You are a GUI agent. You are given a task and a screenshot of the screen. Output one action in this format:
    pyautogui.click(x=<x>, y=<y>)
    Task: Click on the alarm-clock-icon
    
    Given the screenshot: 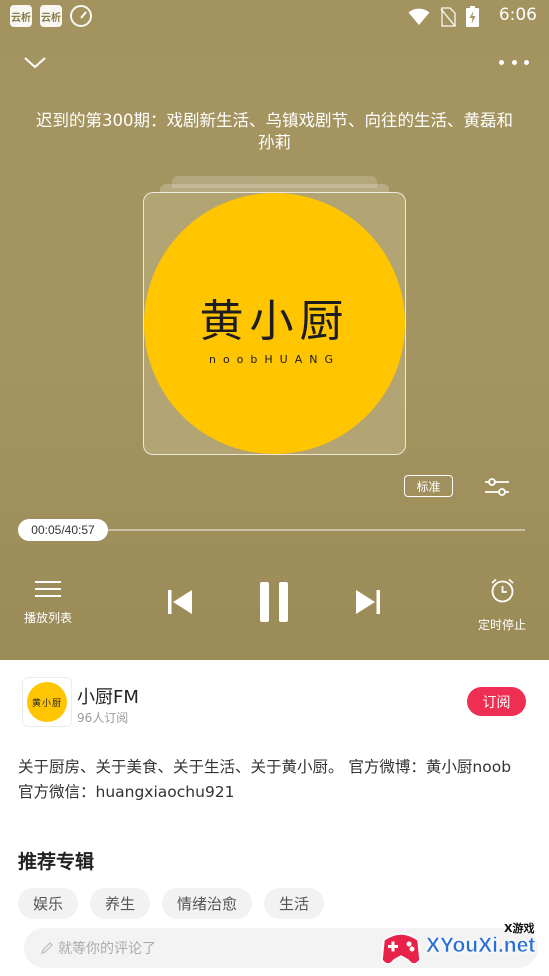 What is the action you would take?
    pyautogui.click(x=502, y=590)
    